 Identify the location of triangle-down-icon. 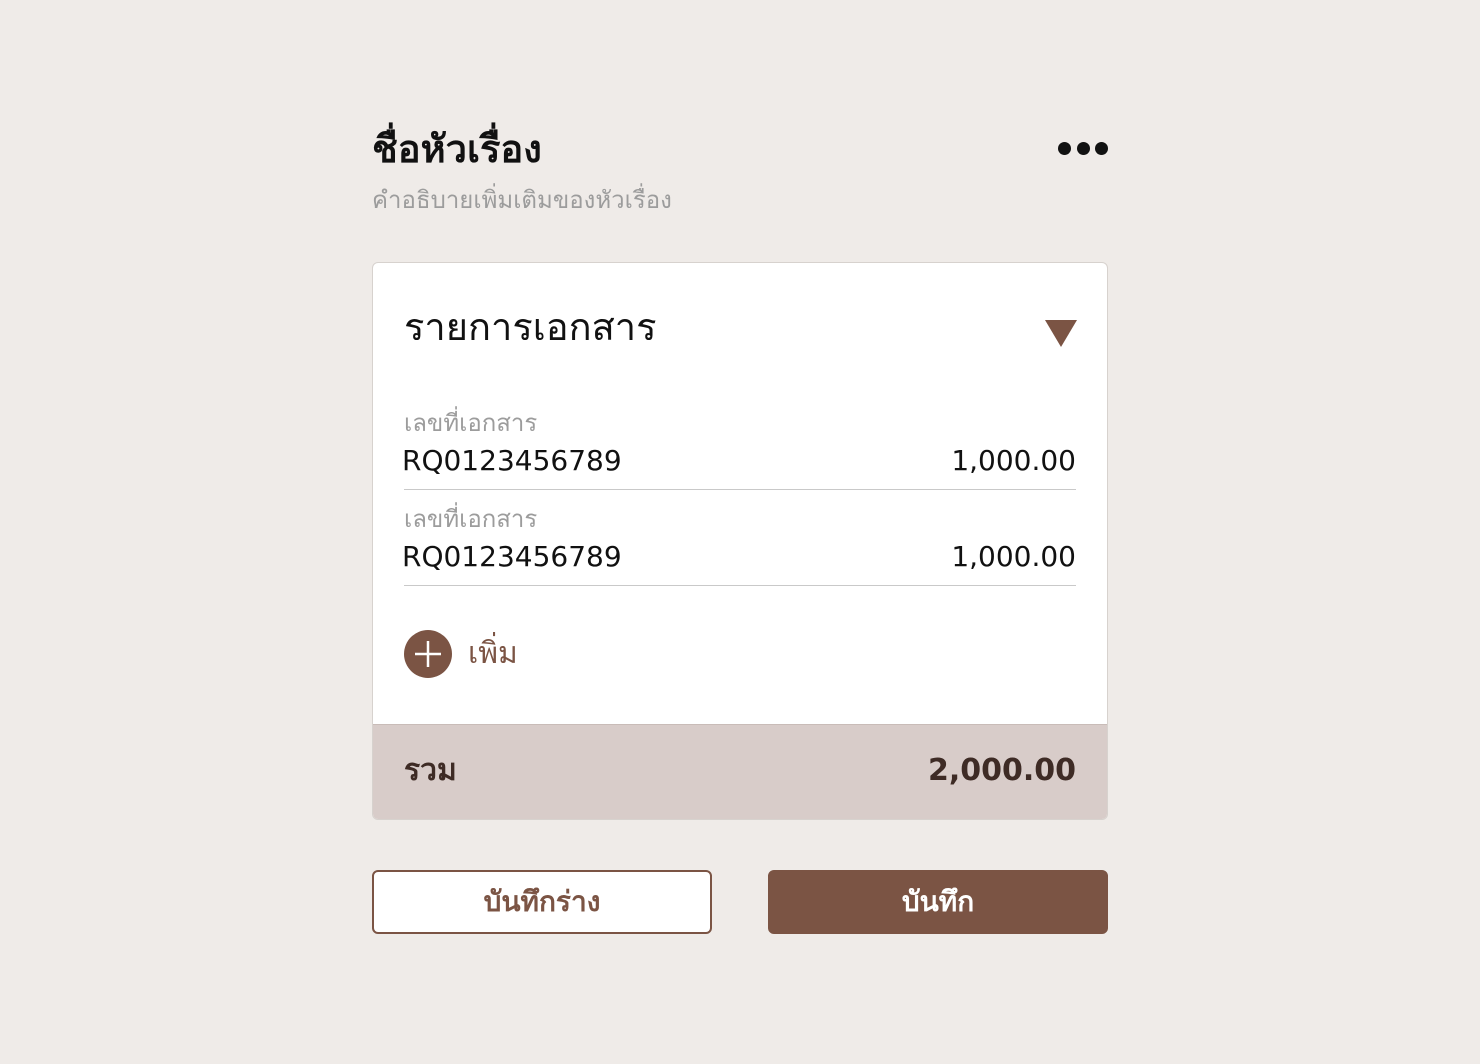
(1061, 333).